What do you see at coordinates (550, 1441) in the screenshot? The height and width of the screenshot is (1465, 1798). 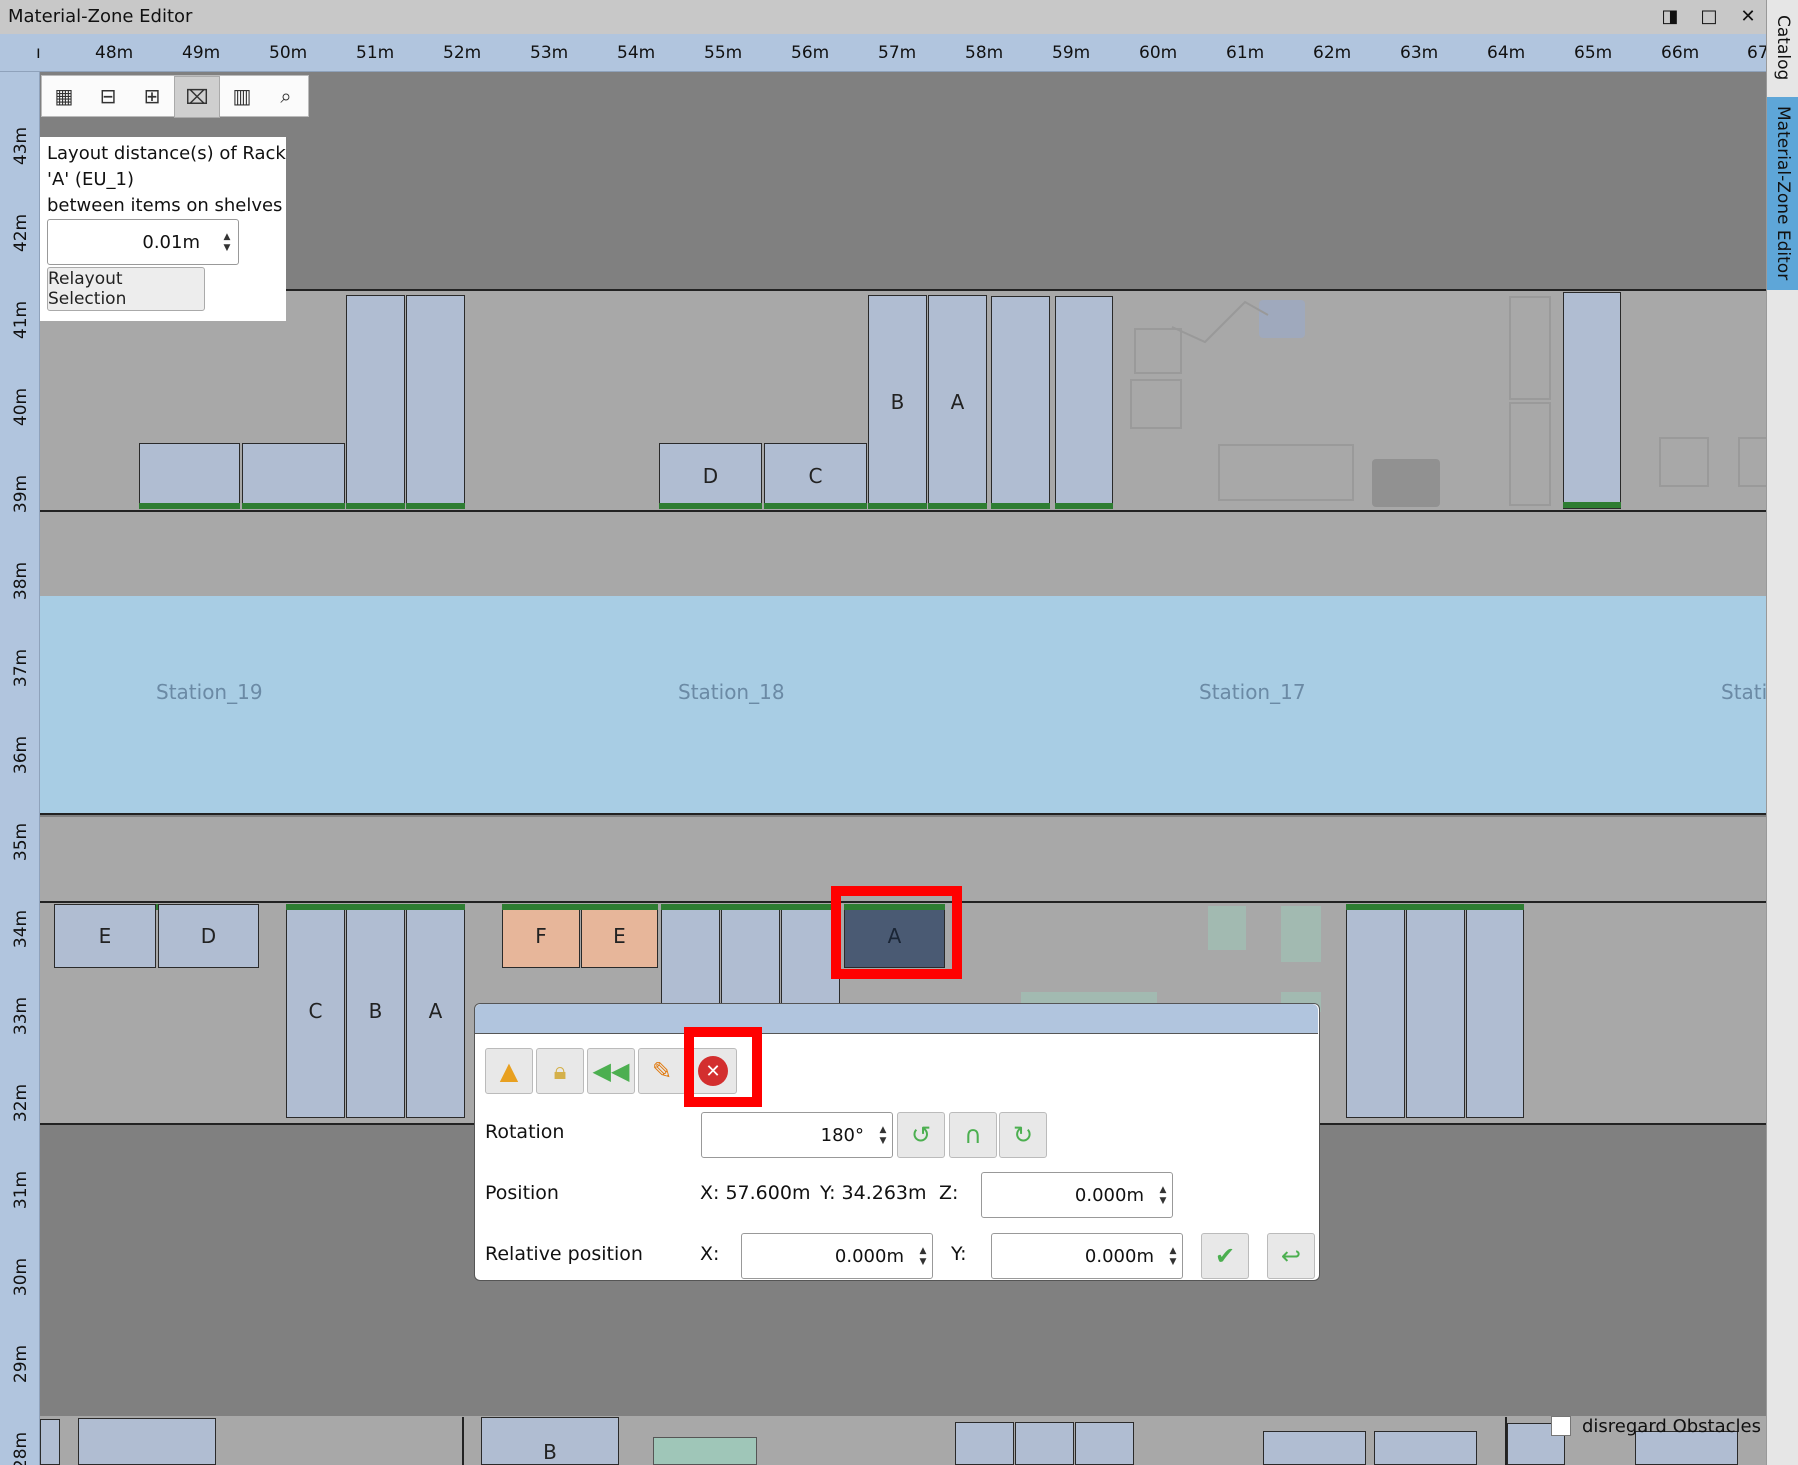 I see `rack-b-partial: B` at bounding box center [550, 1441].